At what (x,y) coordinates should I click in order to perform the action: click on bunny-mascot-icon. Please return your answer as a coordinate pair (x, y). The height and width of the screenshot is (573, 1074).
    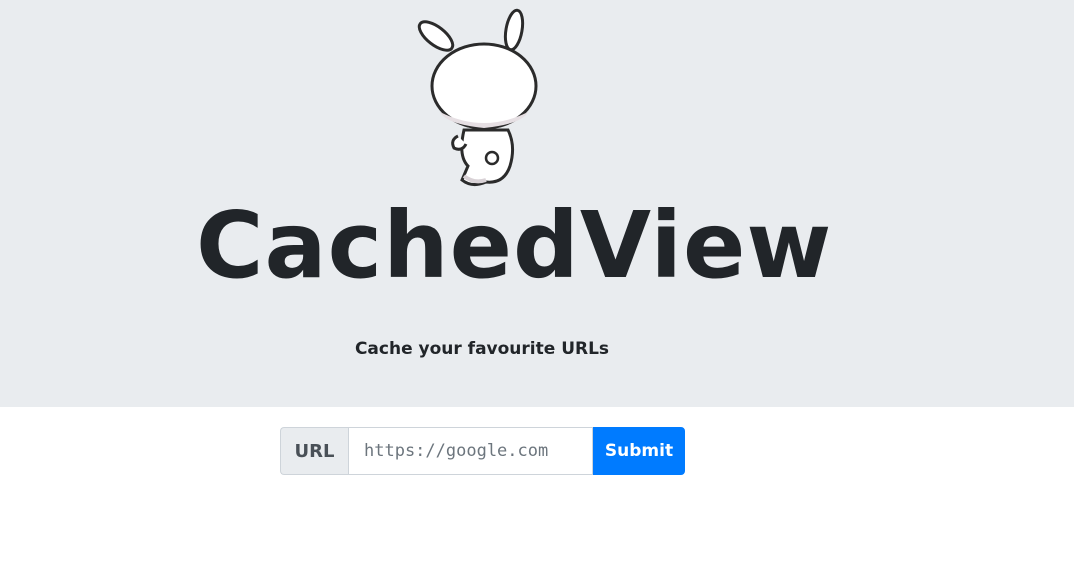
    Looking at the image, I should click on (477, 97).